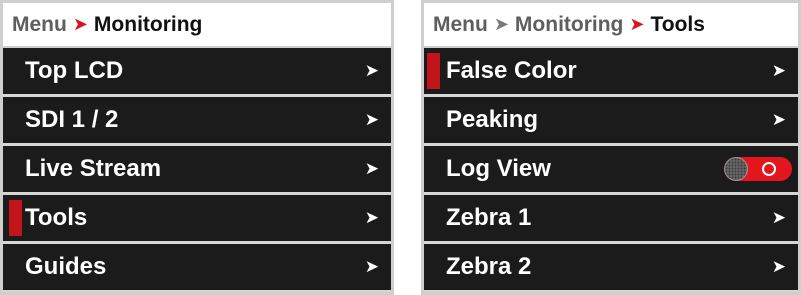 This screenshot has width=801, height=295. Describe the element at coordinates (492, 119) in the screenshot. I see `menu-item-label: Peaking` at that location.